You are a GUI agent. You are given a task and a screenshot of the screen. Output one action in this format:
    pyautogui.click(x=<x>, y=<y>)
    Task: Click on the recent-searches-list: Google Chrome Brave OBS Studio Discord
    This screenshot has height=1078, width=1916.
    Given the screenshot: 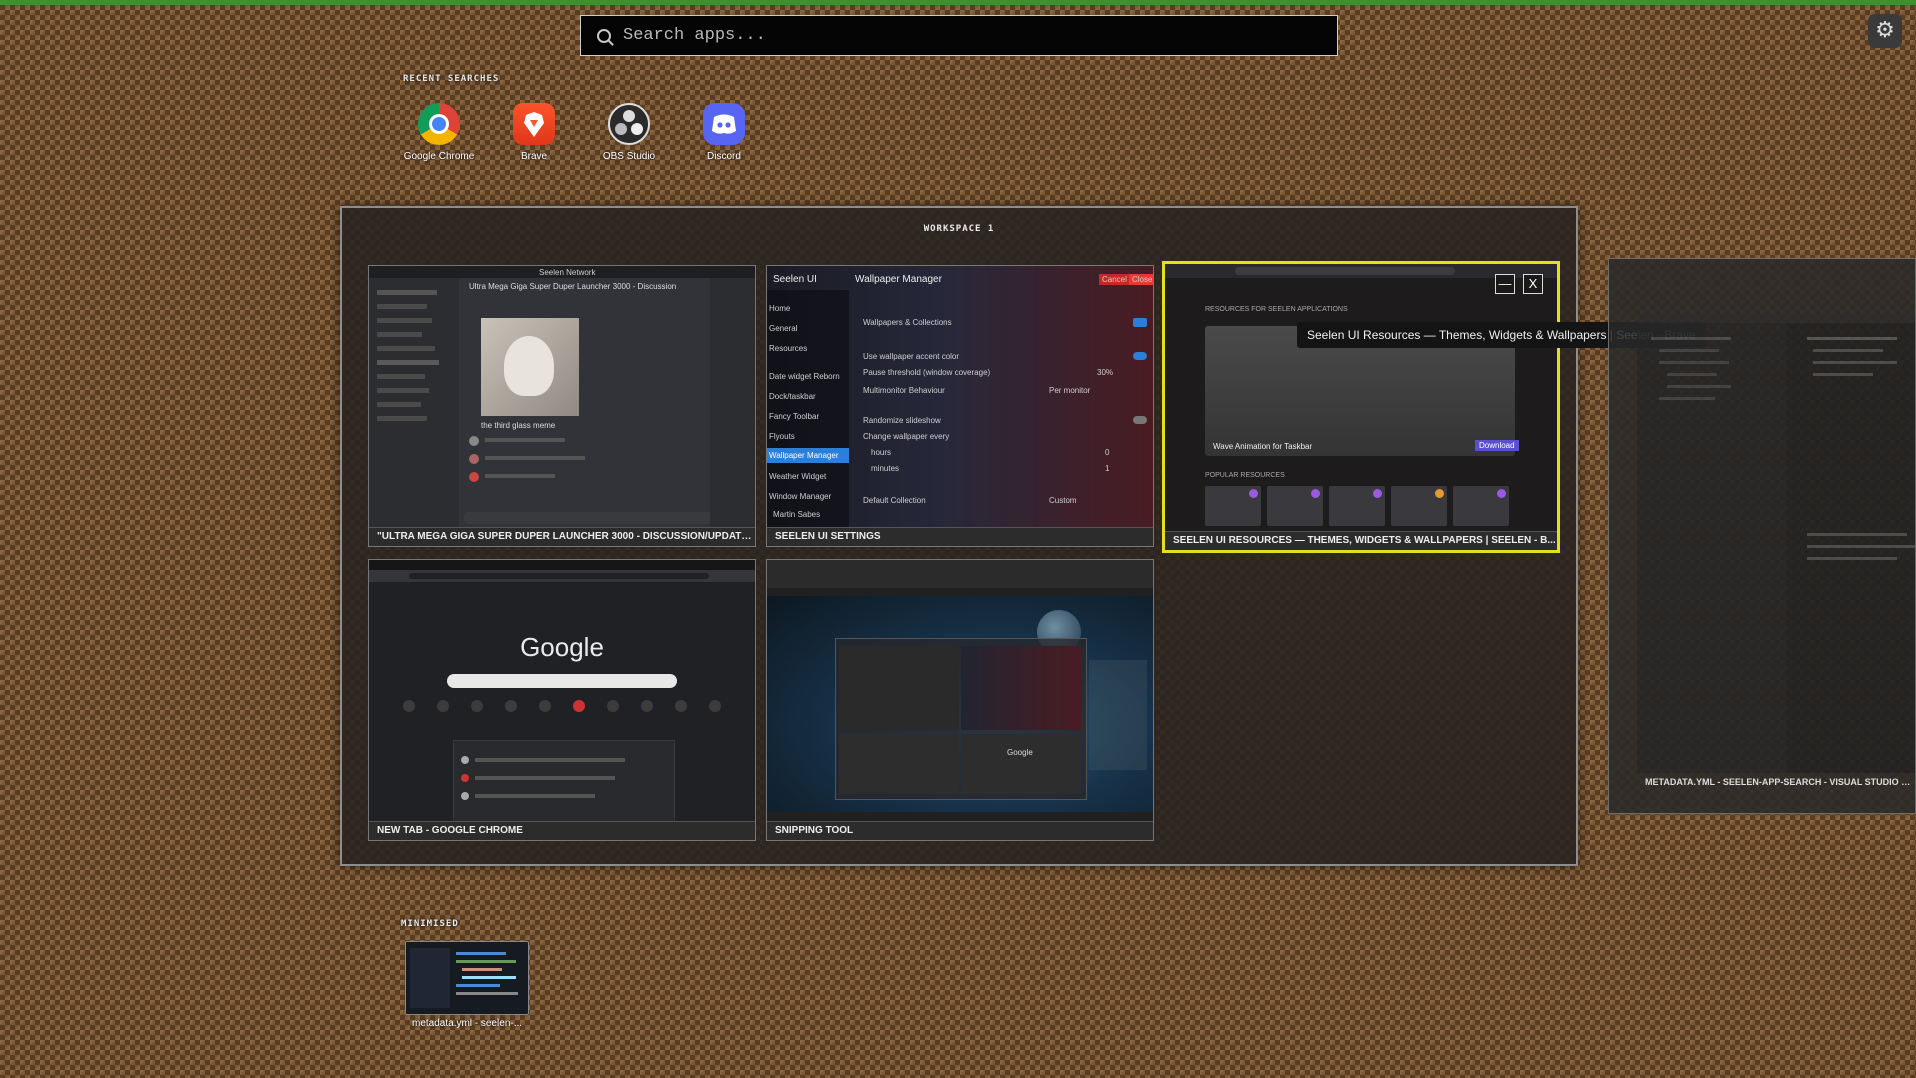 What is the action you would take?
    pyautogui.click(x=581, y=132)
    